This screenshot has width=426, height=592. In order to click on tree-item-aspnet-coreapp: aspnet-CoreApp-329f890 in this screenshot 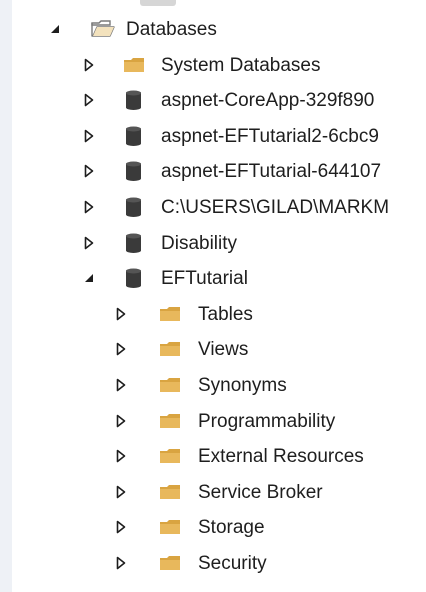, I will do `click(219, 100)`.